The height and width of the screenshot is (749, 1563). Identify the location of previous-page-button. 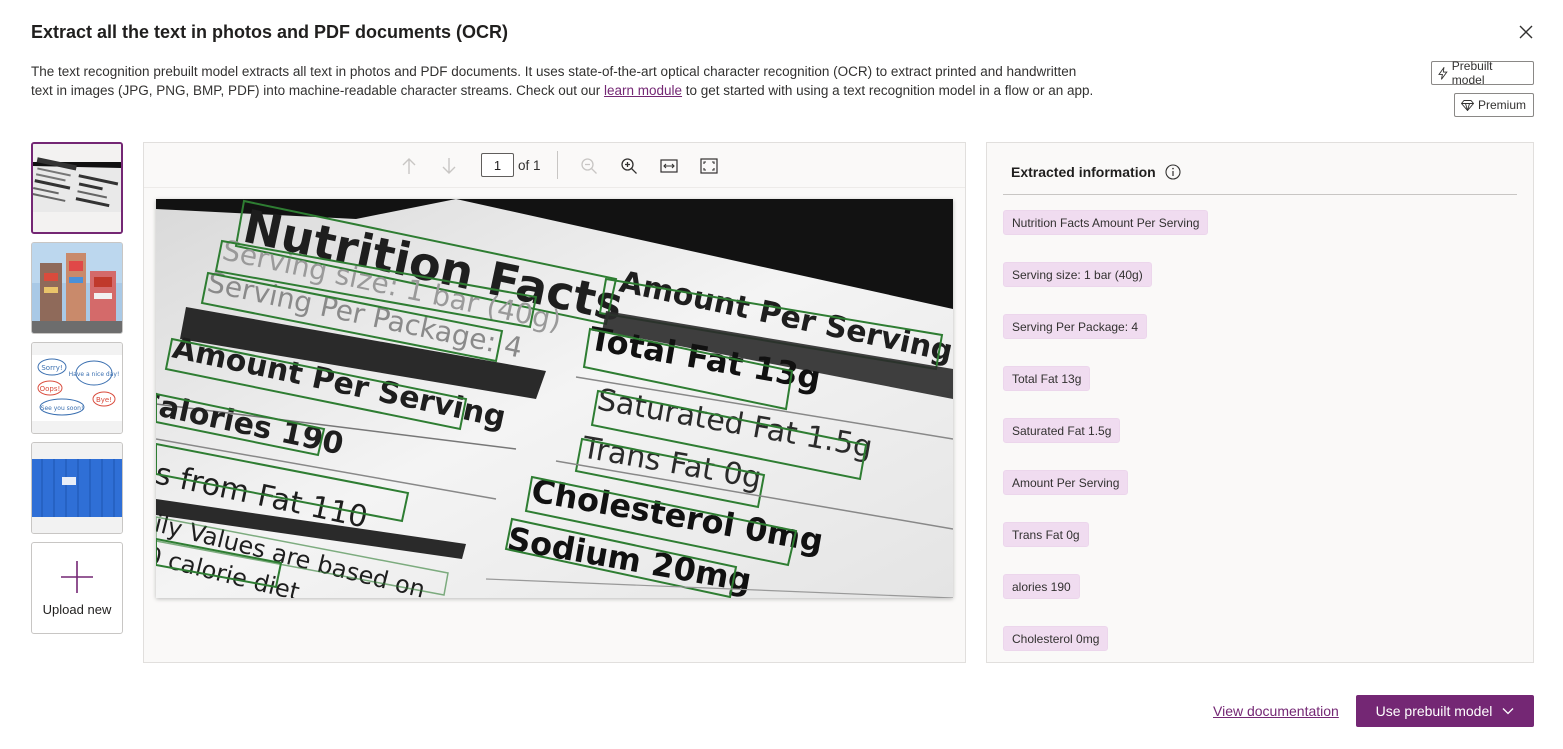
(409, 166).